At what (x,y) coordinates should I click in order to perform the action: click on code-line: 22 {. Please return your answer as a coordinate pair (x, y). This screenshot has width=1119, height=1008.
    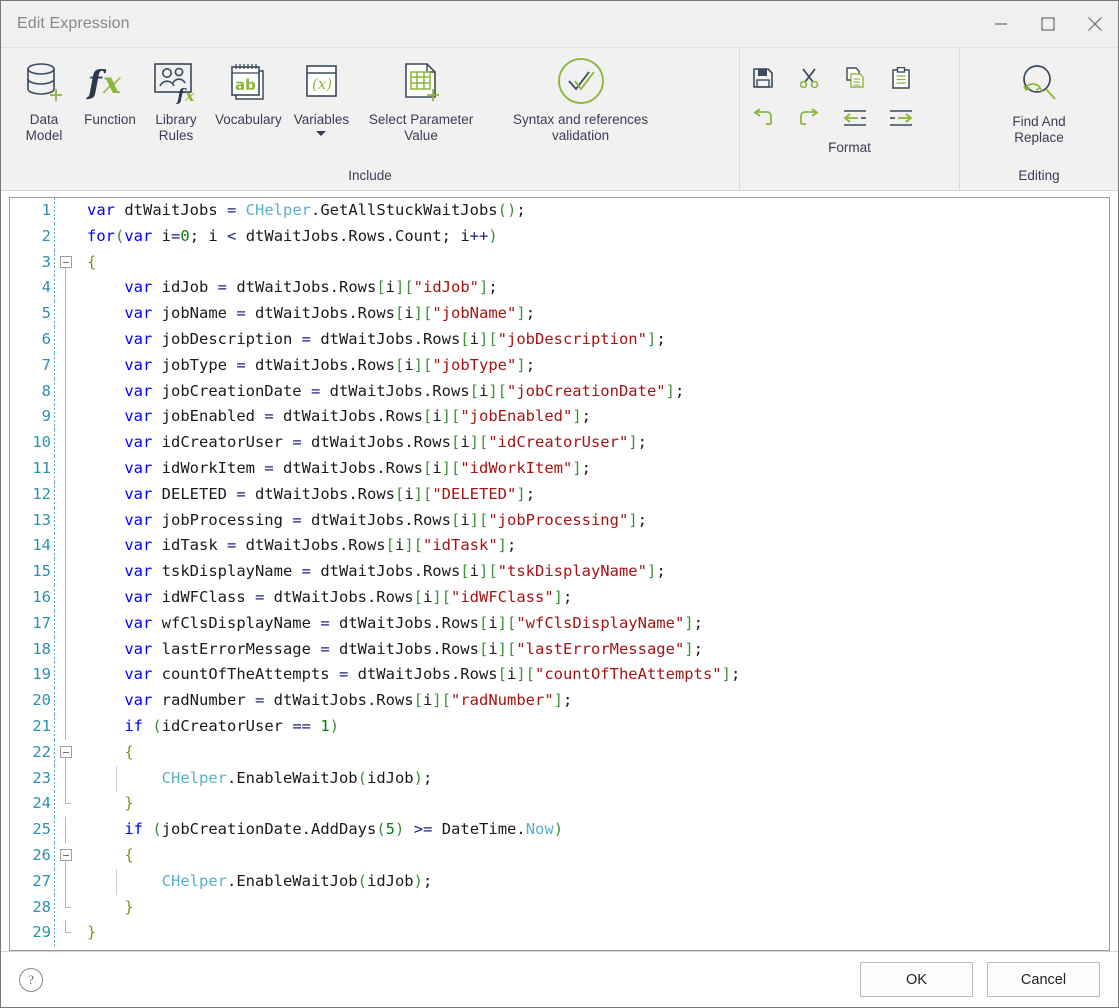
    Looking at the image, I should click on (559, 752).